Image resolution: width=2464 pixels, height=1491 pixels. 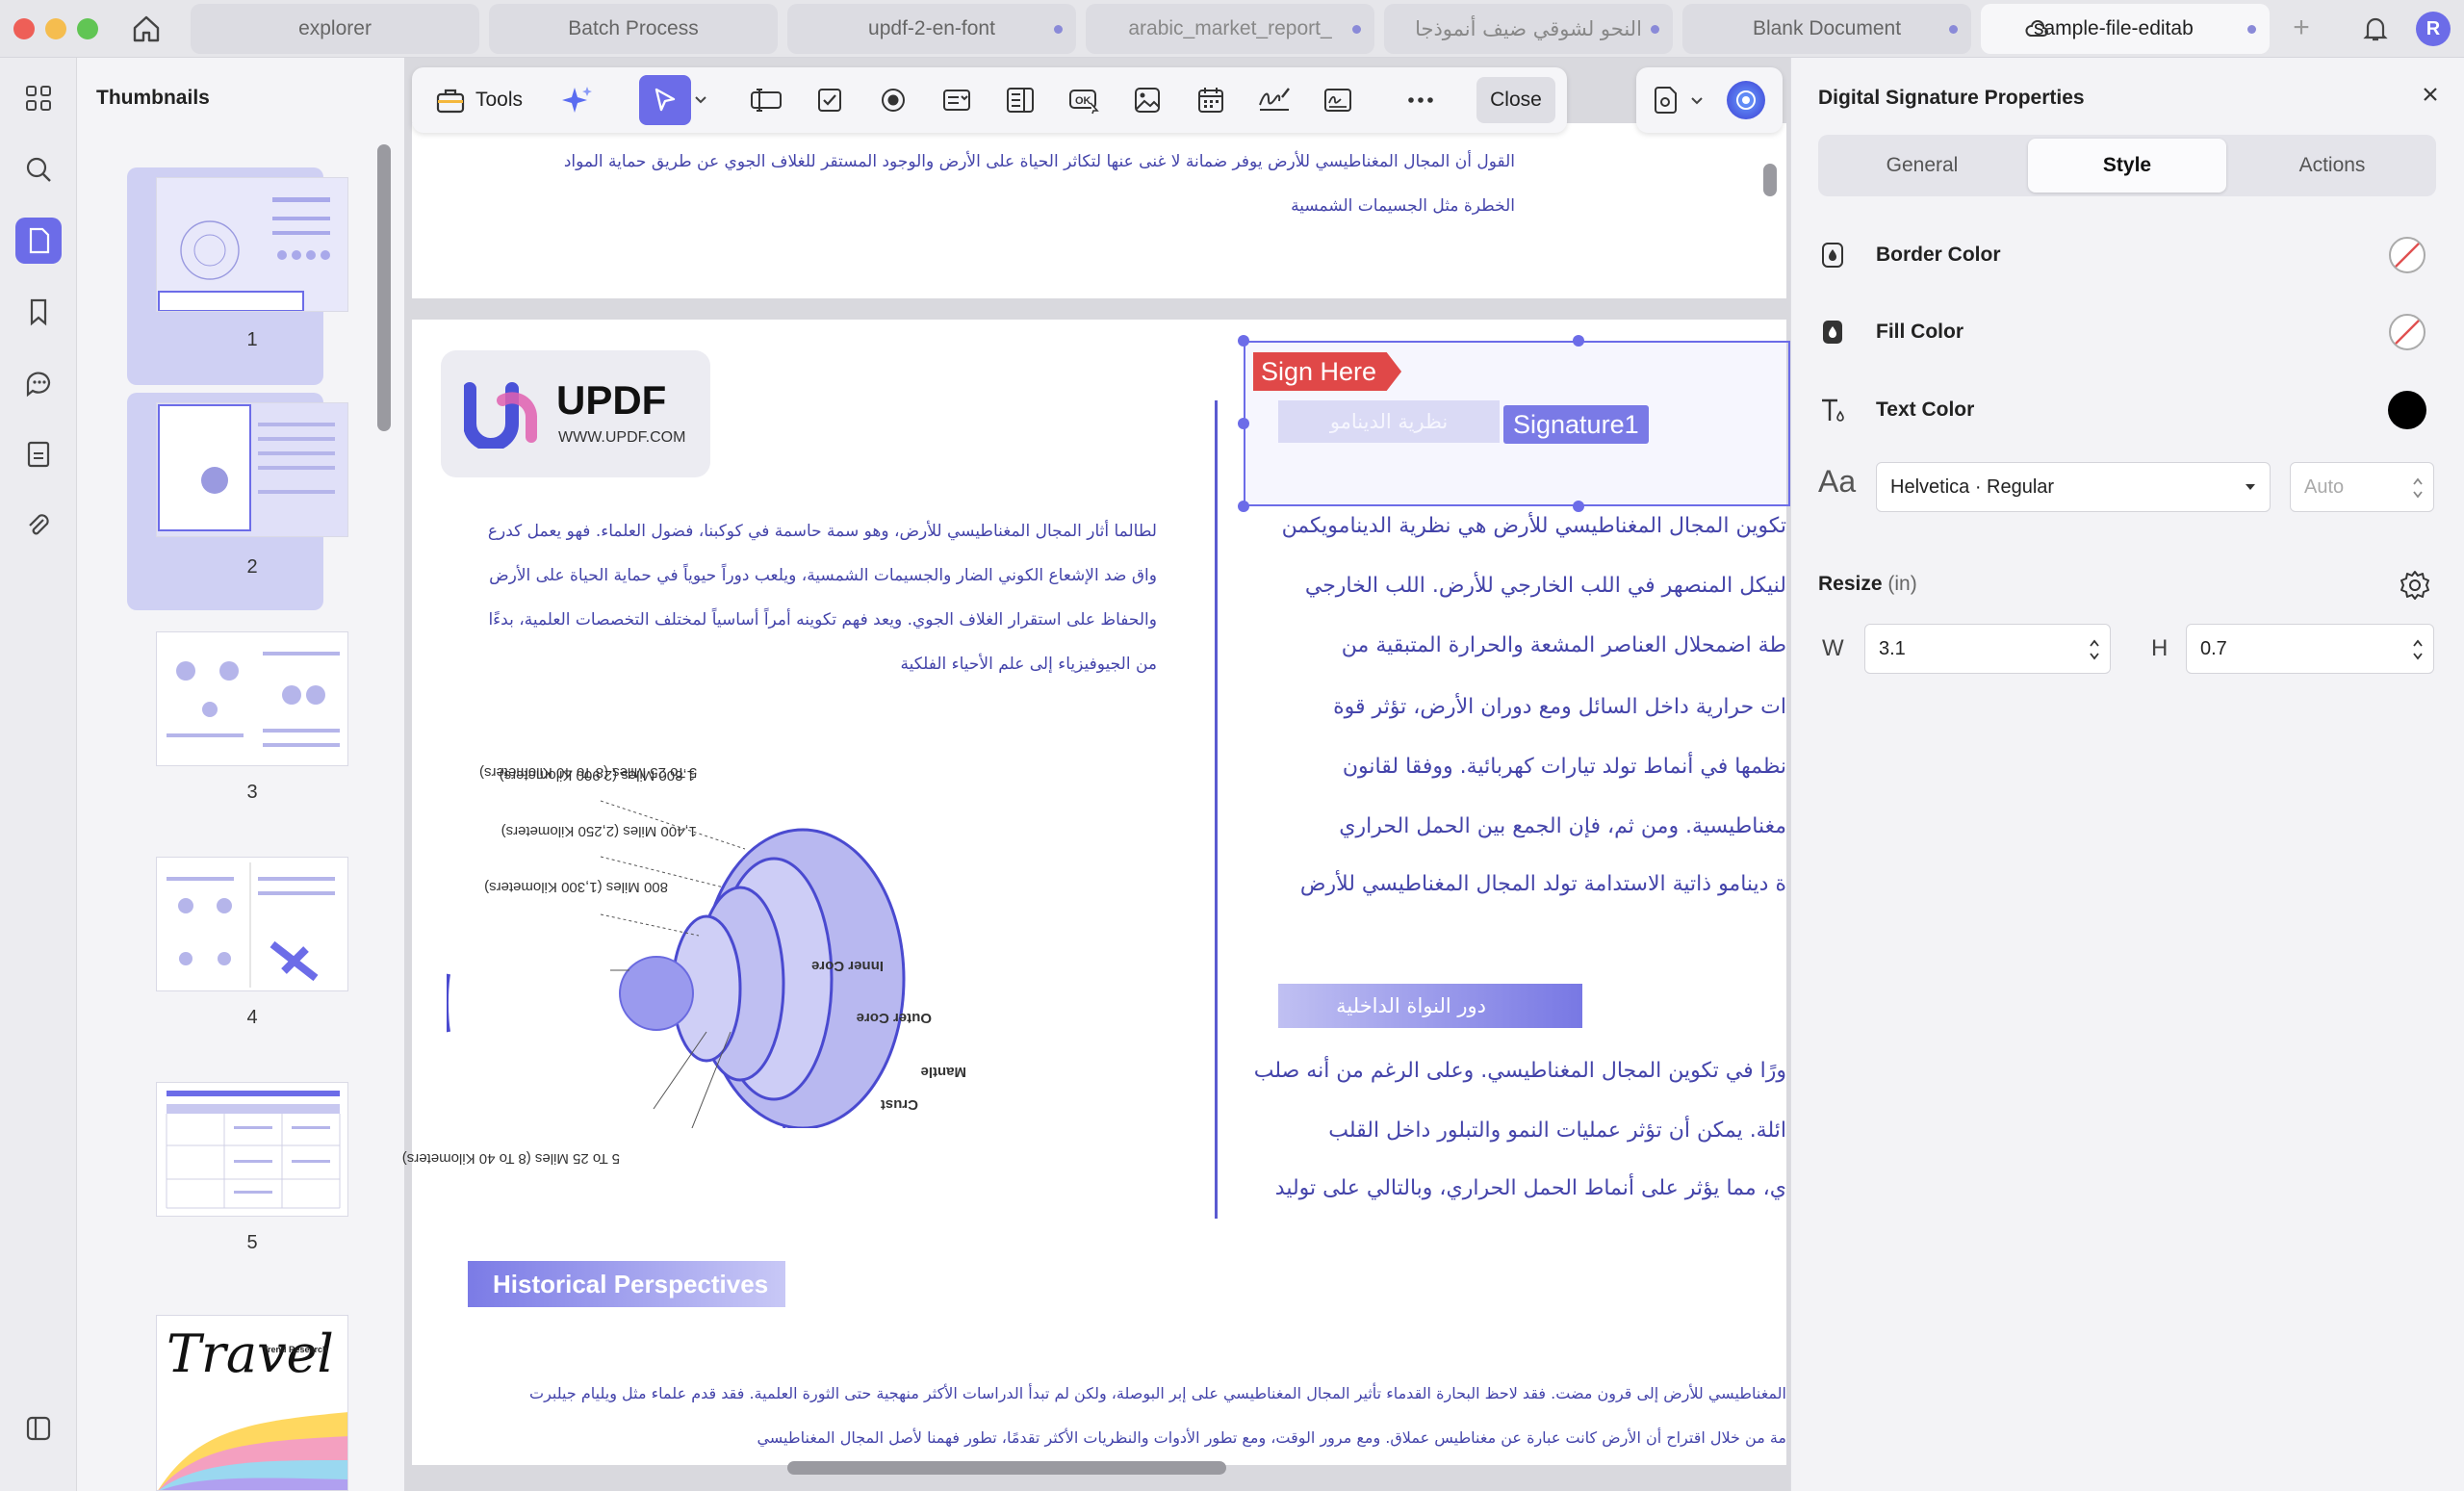 What do you see at coordinates (893, 100) in the screenshot?
I see `radio-button-icon` at bounding box center [893, 100].